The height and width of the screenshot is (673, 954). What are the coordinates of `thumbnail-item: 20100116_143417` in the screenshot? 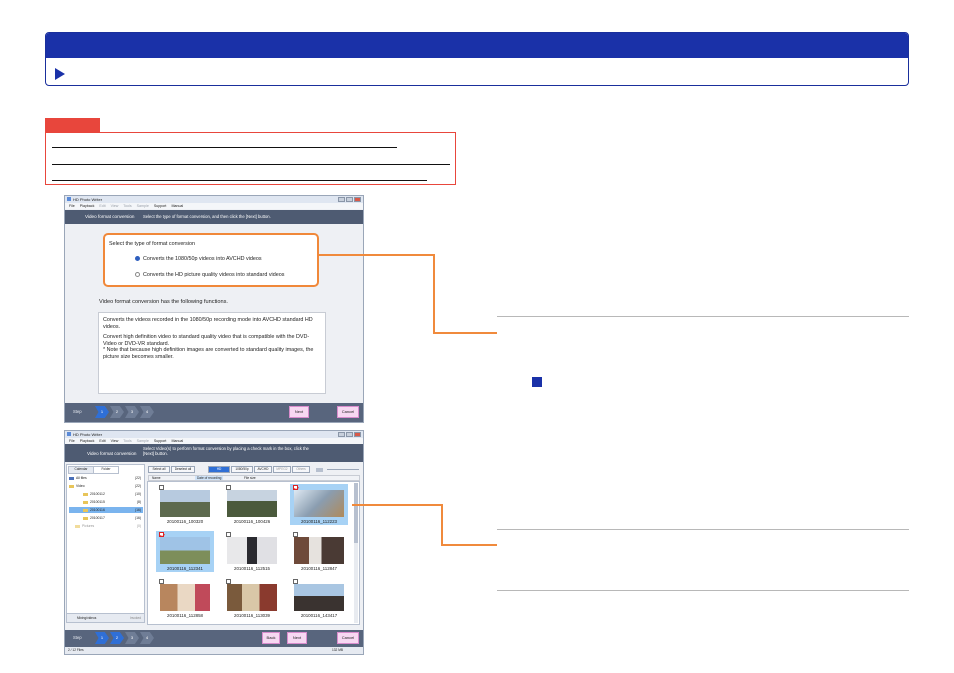 It's located at (319, 598).